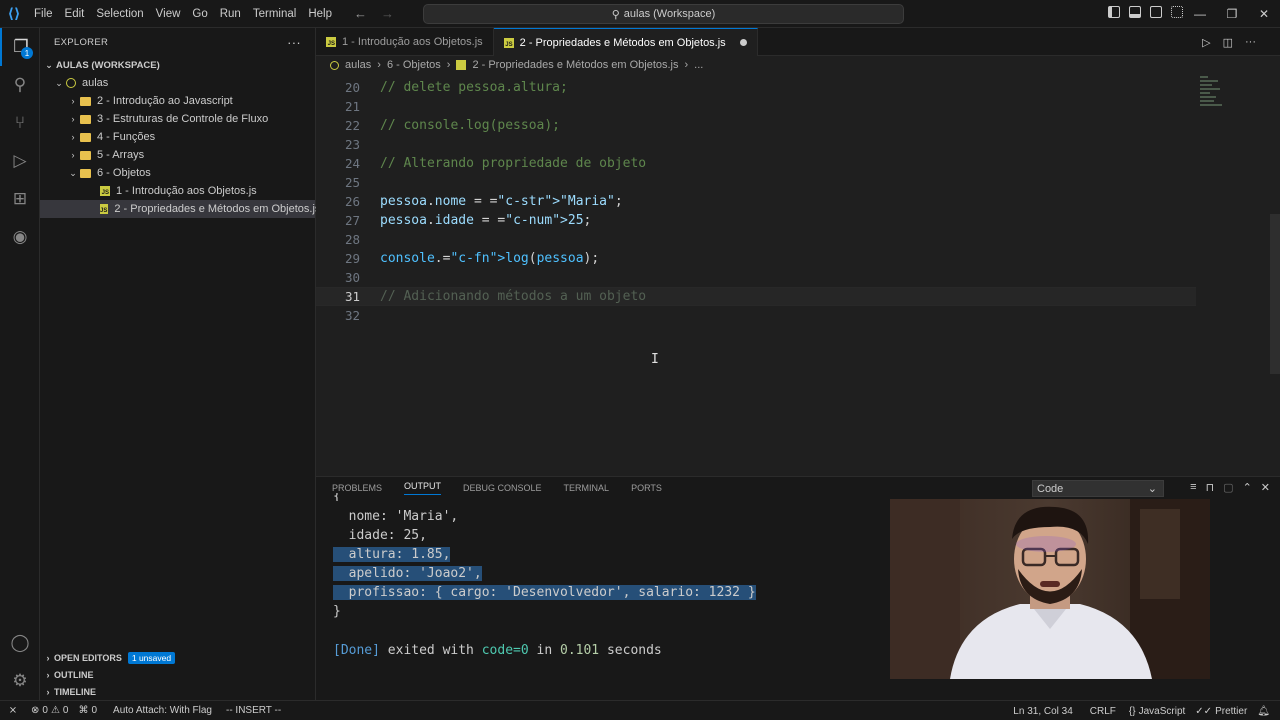  I want to click on maximize-panel-icon: ▢, so click(1228, 487).